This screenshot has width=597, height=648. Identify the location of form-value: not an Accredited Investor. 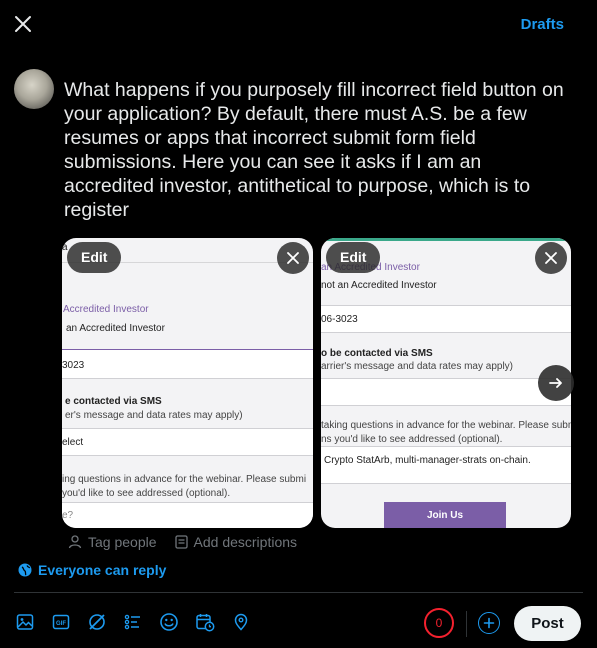
(379, 285).